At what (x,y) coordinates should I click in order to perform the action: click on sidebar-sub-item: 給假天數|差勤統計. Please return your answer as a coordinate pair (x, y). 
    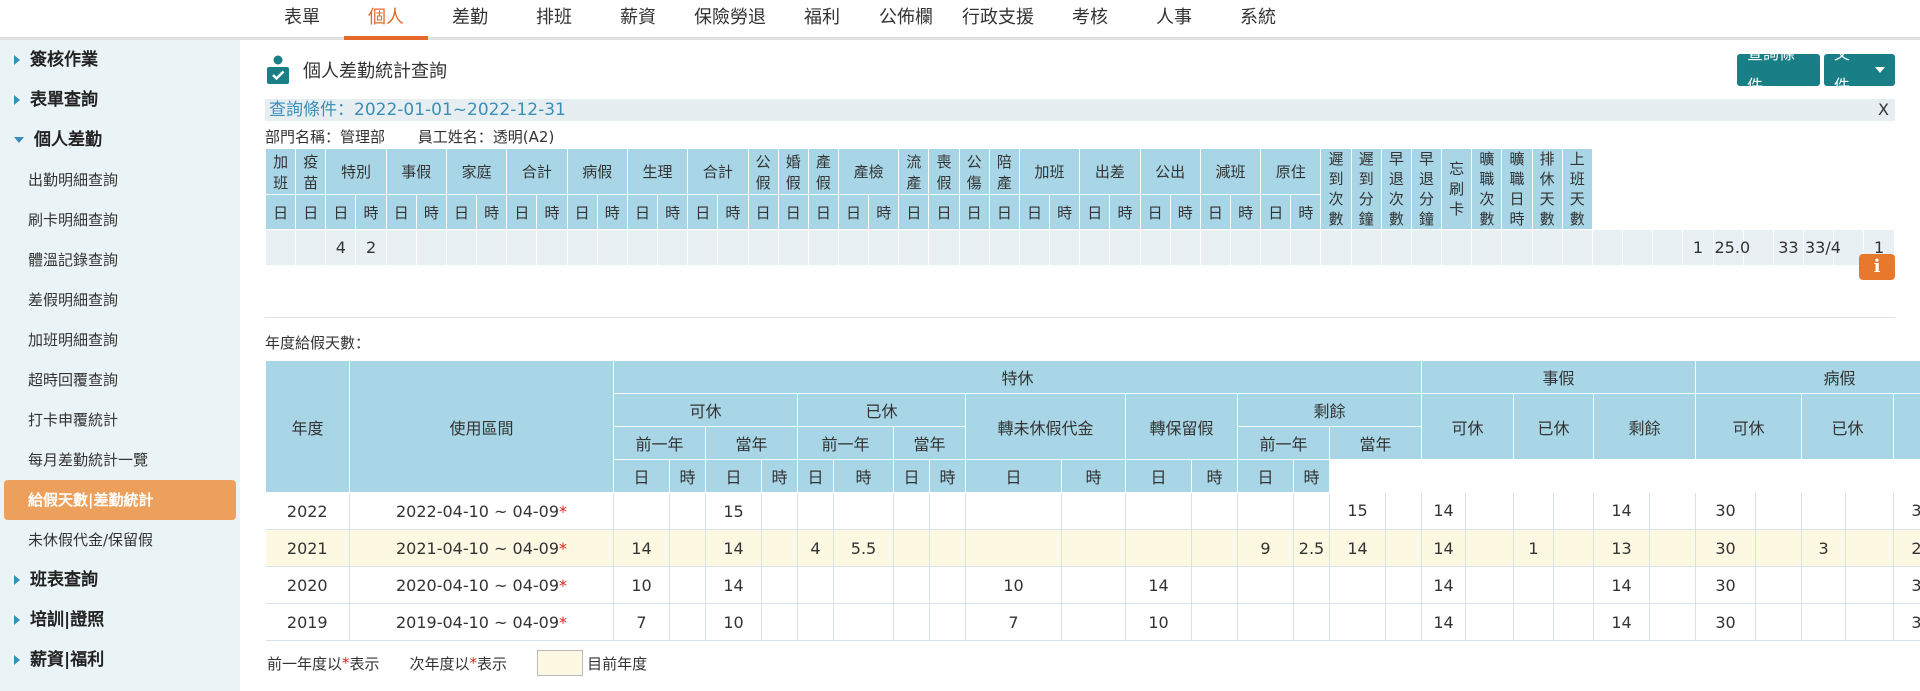
    Looking at the image, I should click on (120, 500).